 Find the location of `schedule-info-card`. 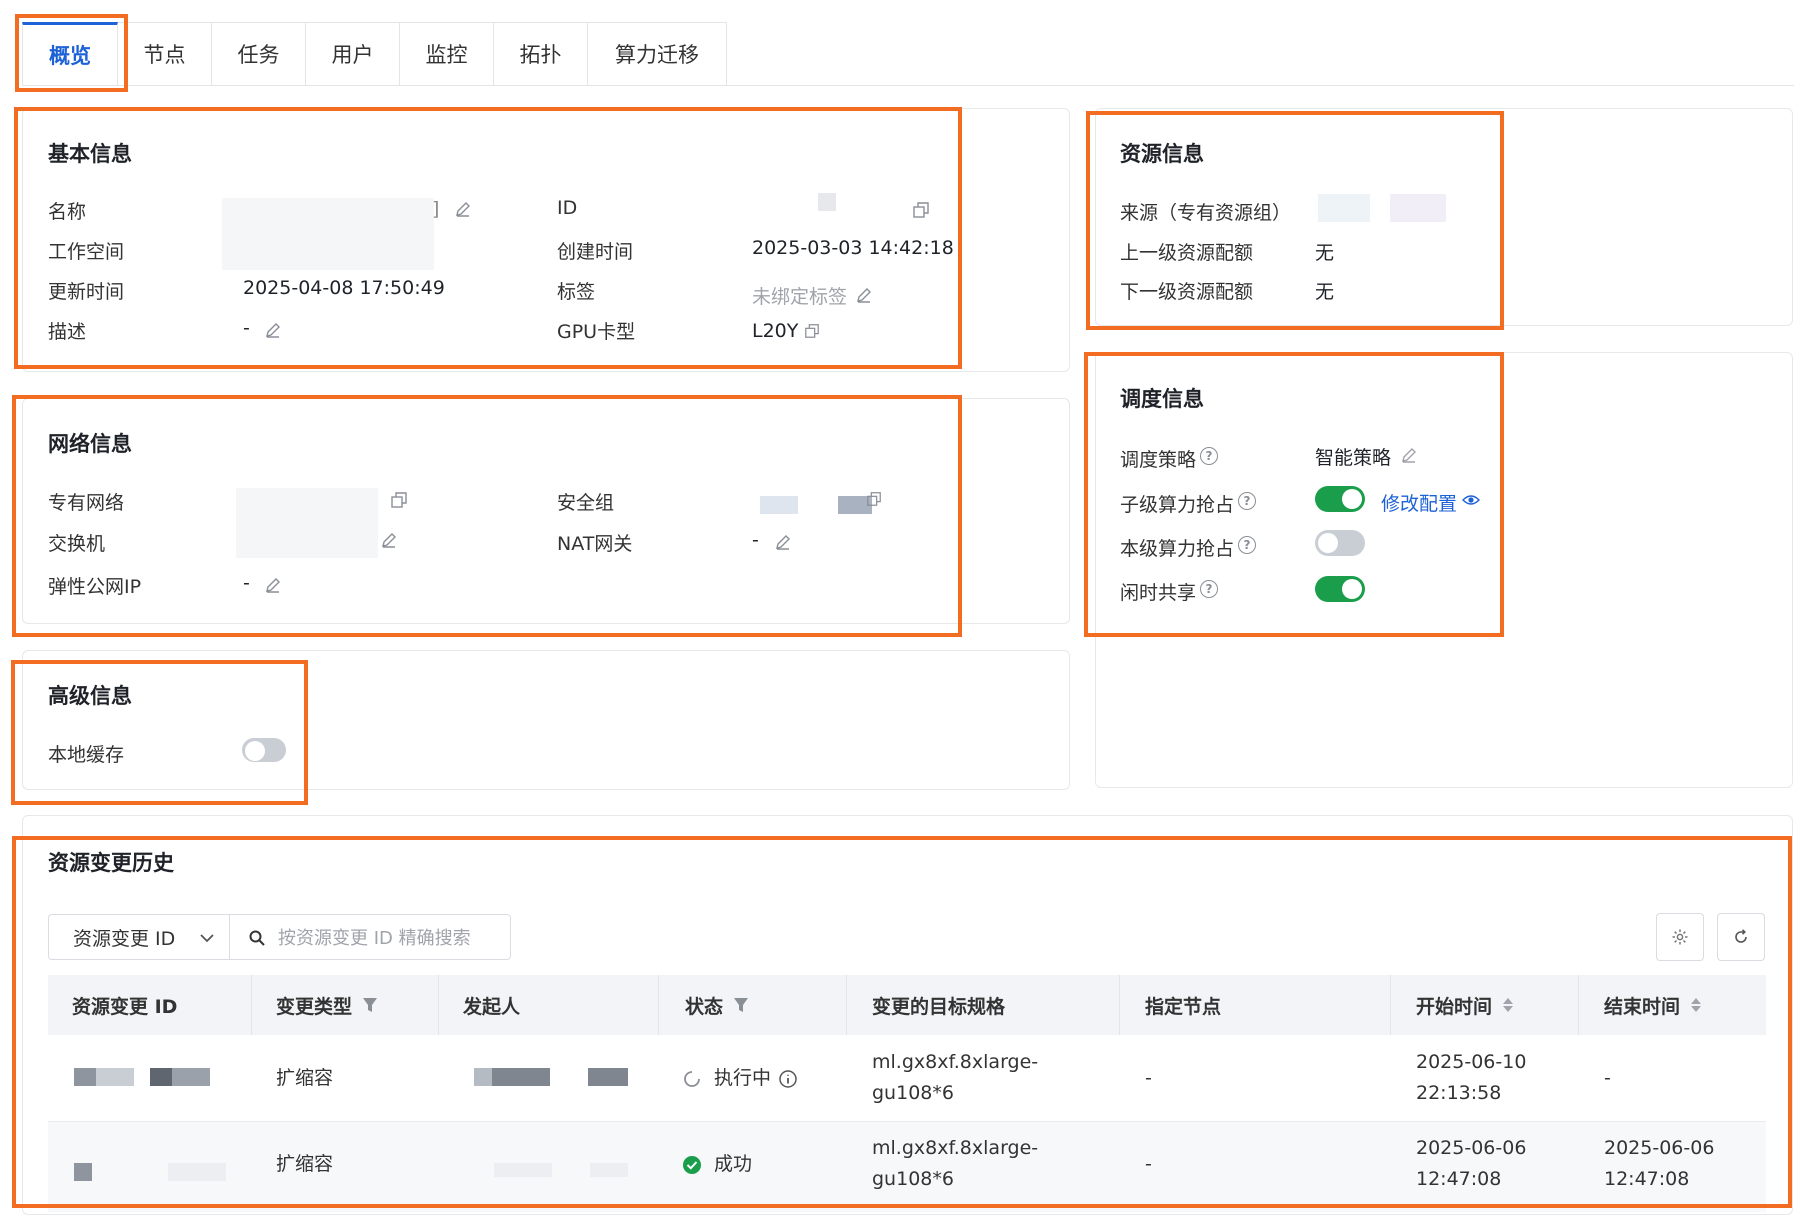

schedule-info-card is located at coordinates (1444, 570).